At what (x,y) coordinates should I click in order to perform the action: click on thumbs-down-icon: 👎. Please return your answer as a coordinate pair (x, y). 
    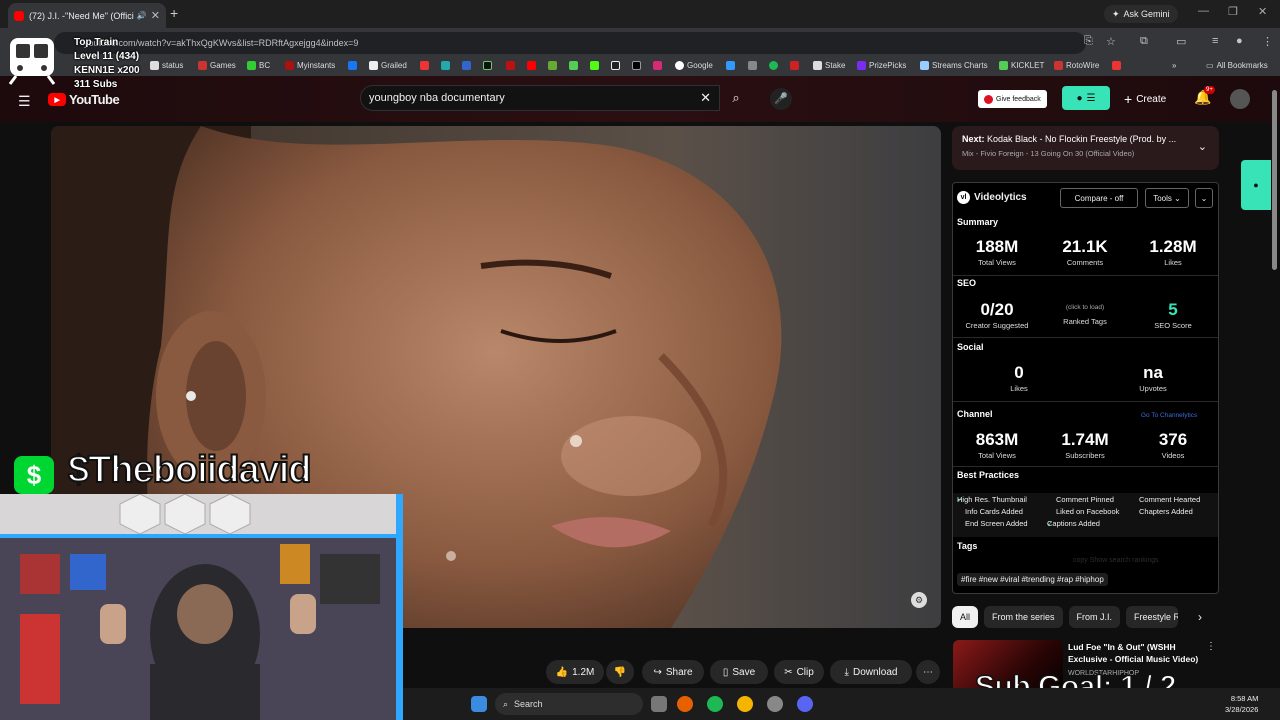
    Looking at the image, I should click on (620, 672).